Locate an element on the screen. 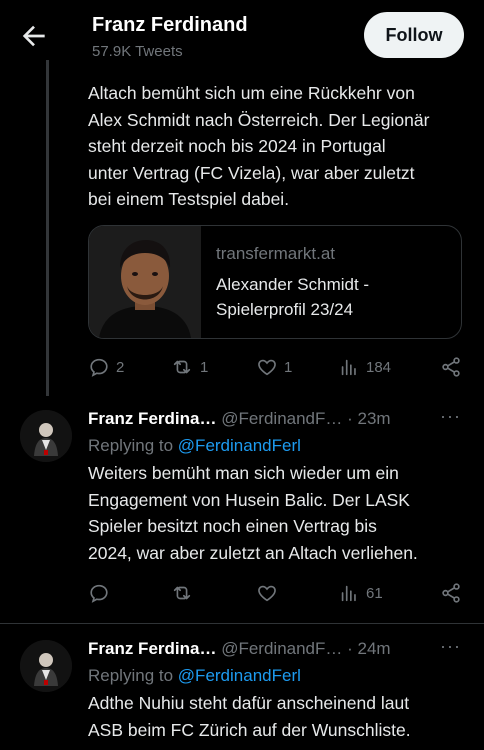 This screenshot has height=750, width=484. like-count: 1 is located at coordinates (288, 367).